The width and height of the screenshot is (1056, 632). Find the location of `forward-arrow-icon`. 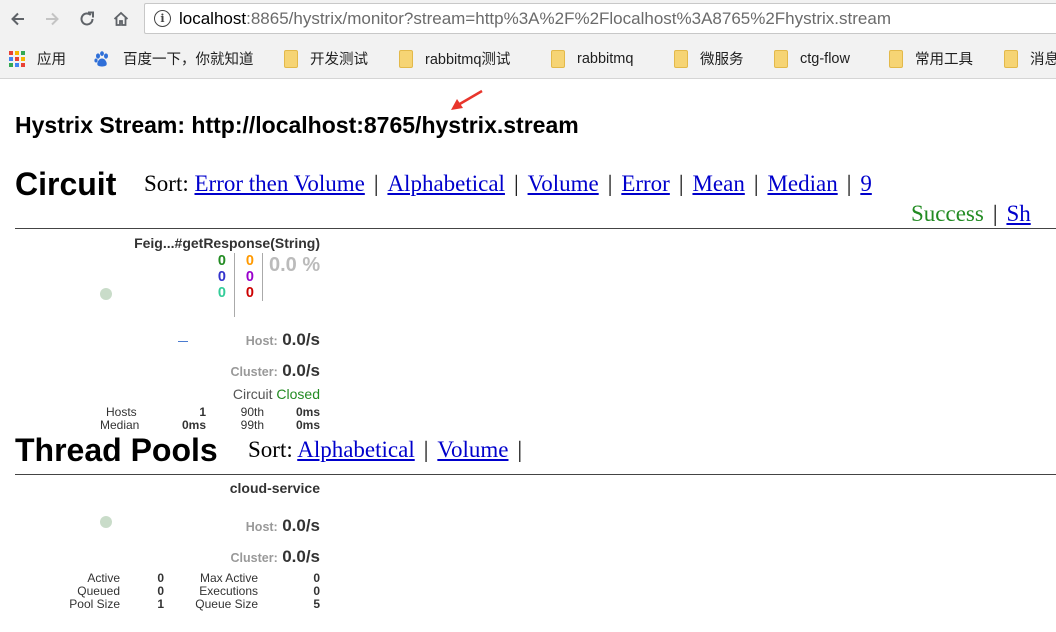

forward-arrow-icon is located at coordinates (52, 19).